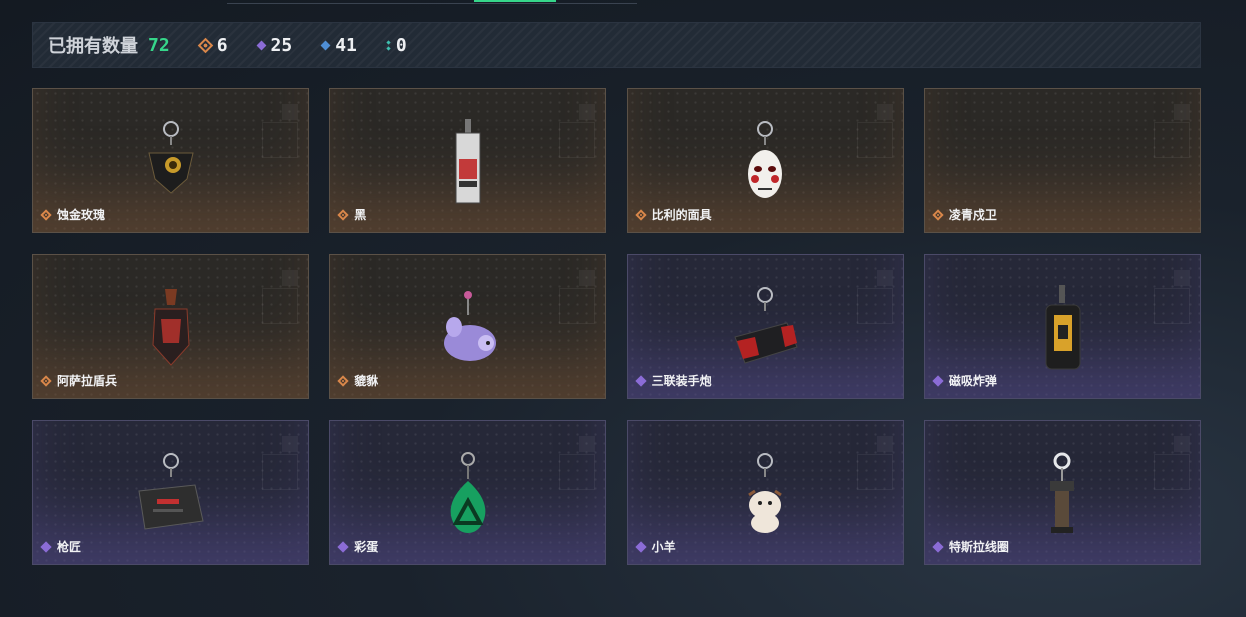 The height and width of the screenshot is (617, 1246). I want to click on pixiu-charm-icon, so click(469, 326).